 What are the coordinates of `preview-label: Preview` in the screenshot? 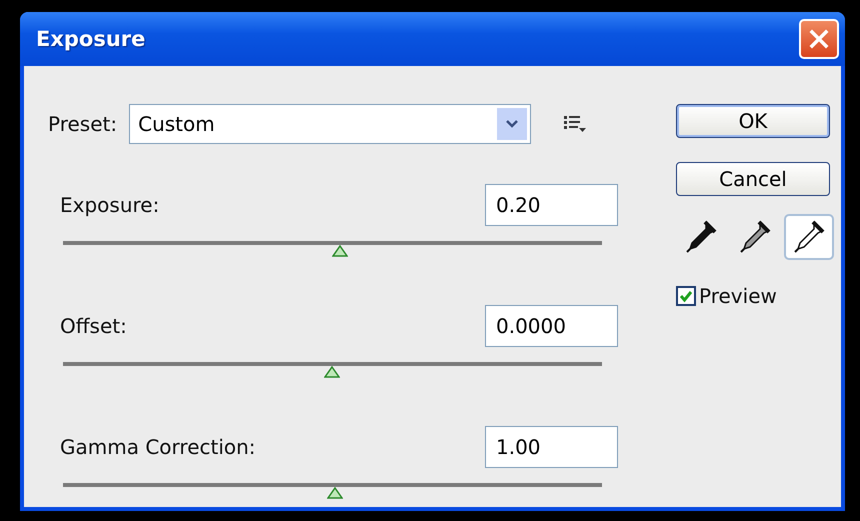 It's located at (738, 296).